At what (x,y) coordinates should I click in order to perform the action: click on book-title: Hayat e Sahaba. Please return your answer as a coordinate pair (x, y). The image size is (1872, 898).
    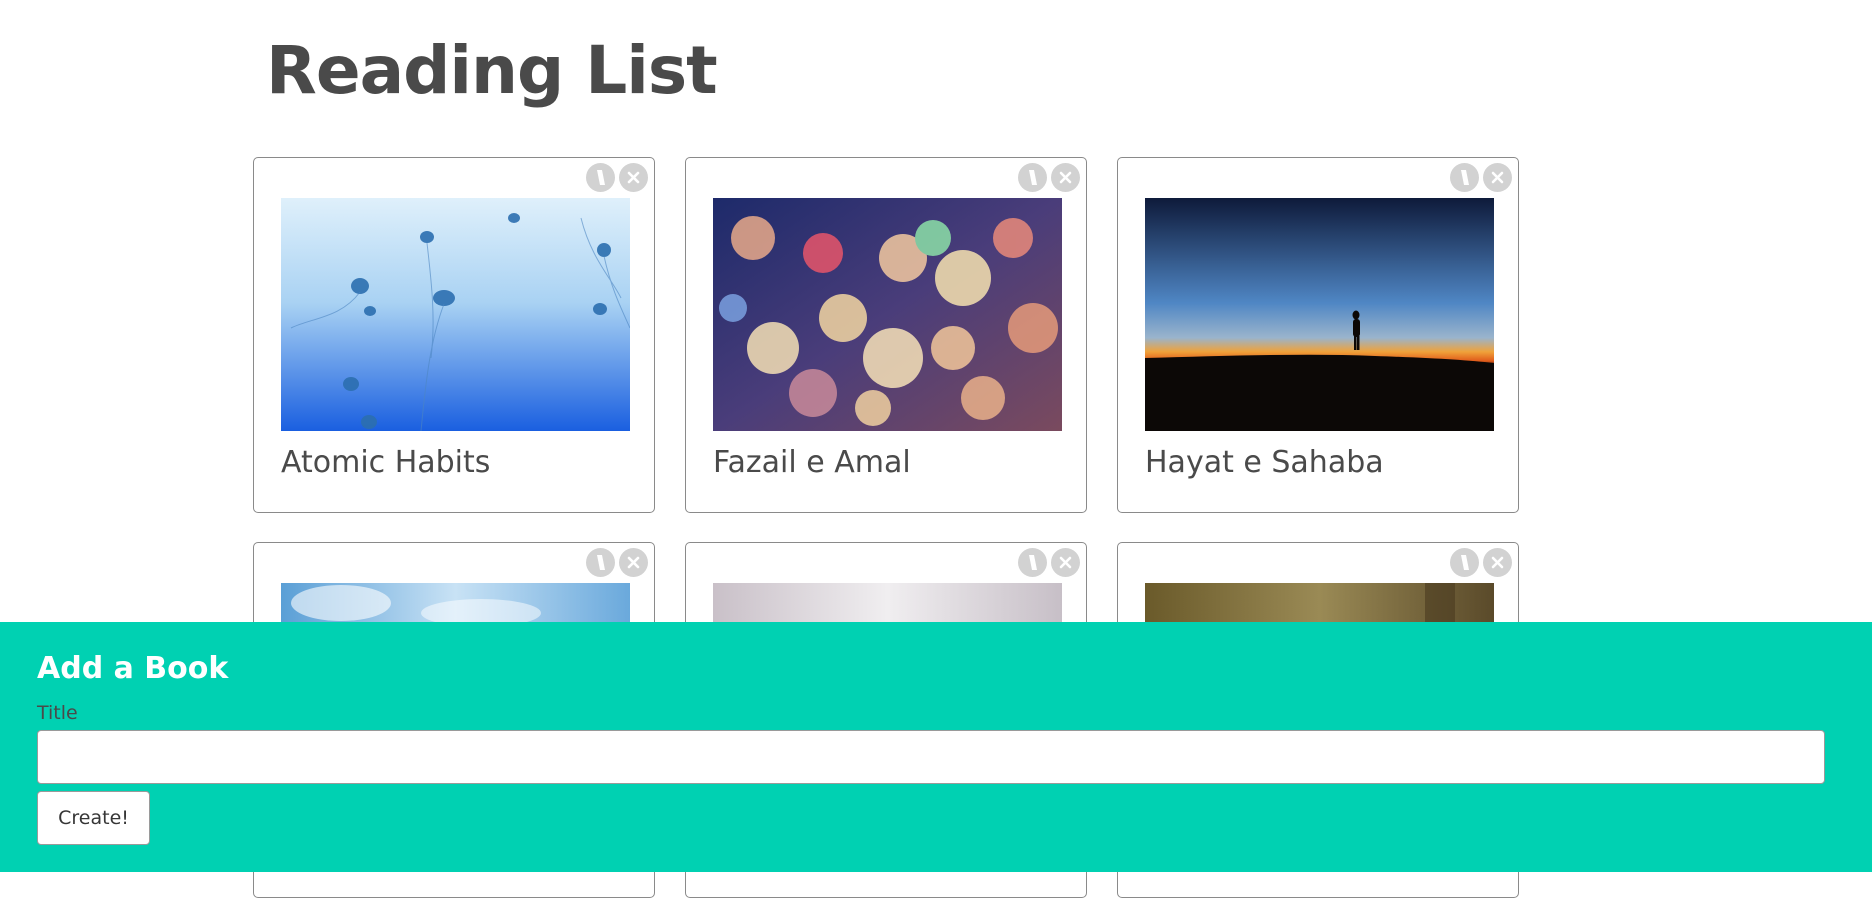
    Looking at the image, I should click on (1264, 462).